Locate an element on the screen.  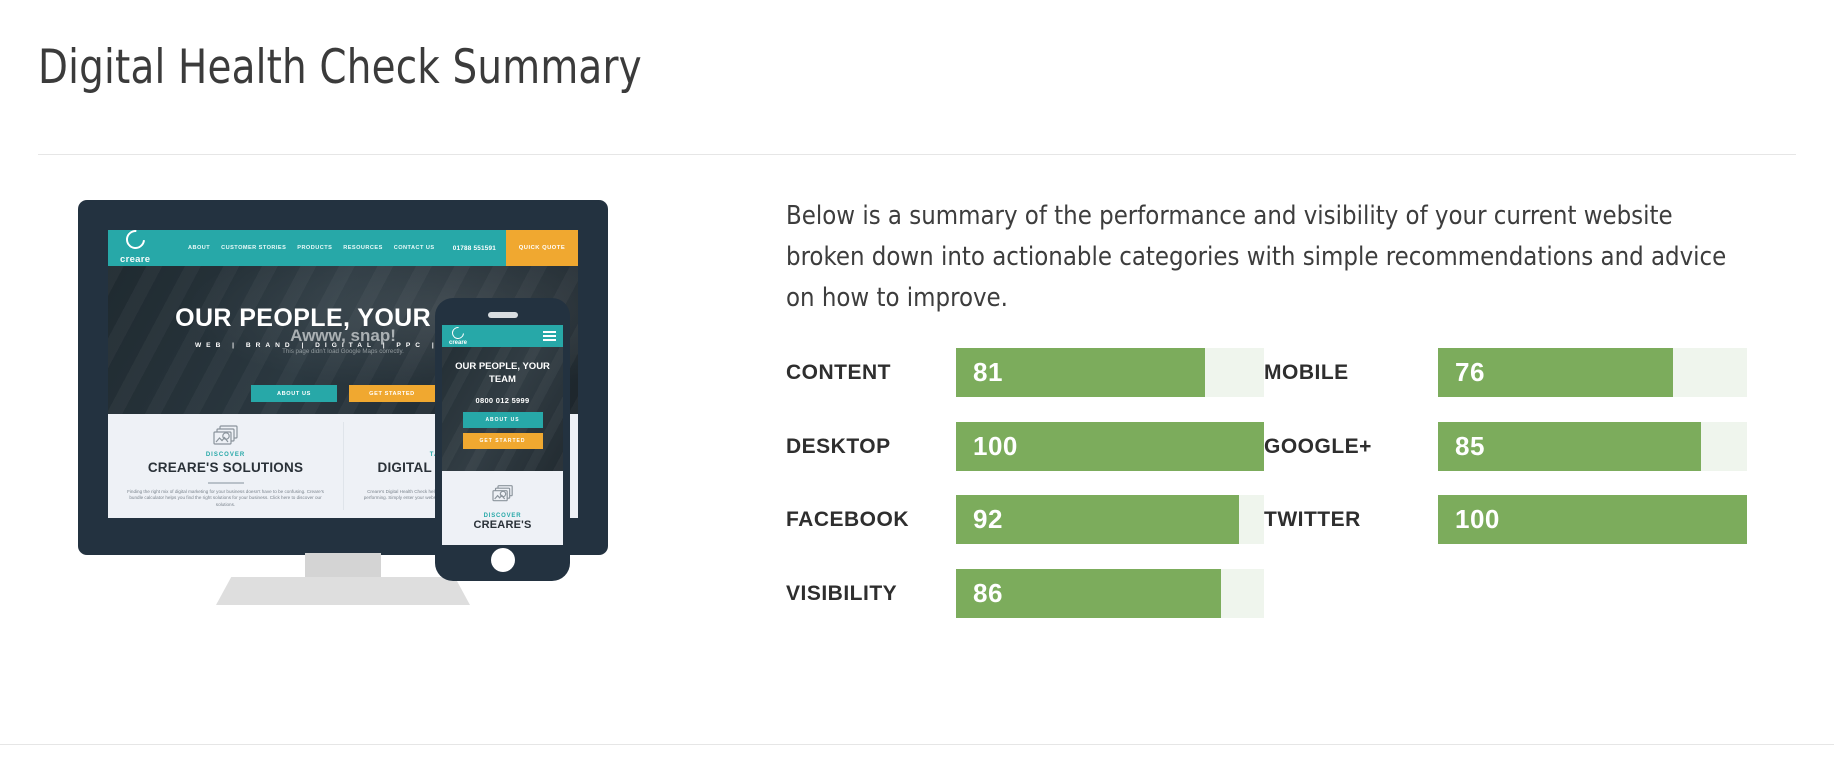
score-value-desktop: 100 is located at coordinates (995, 445).